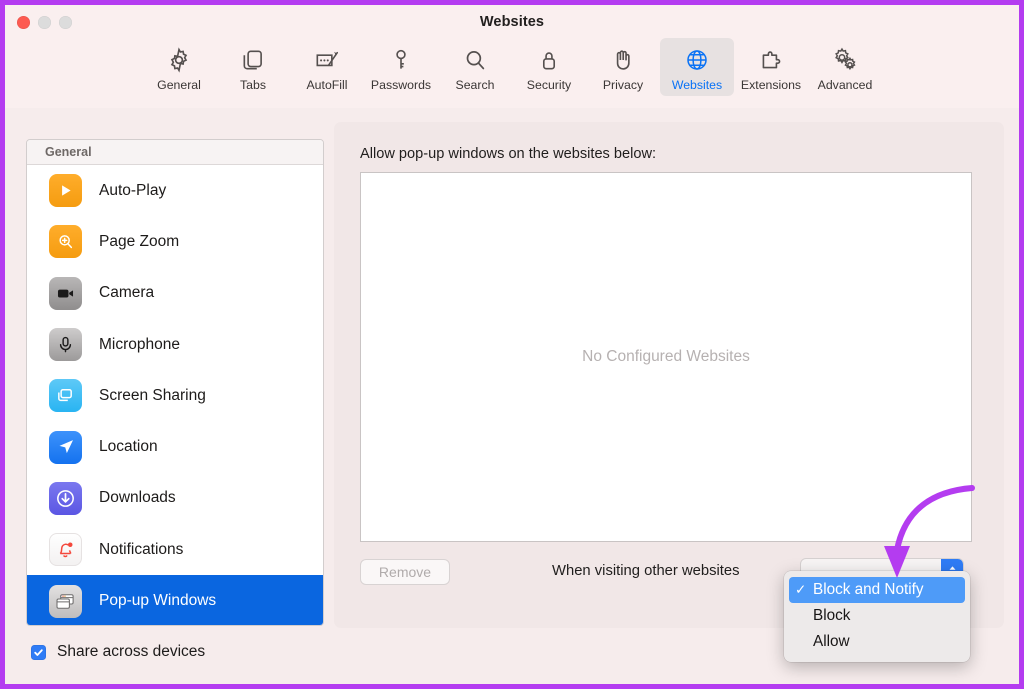 The width and height of the screenshot is (1024, 689). I want to click on checkmark-icon: ✓, so click(801, 589).